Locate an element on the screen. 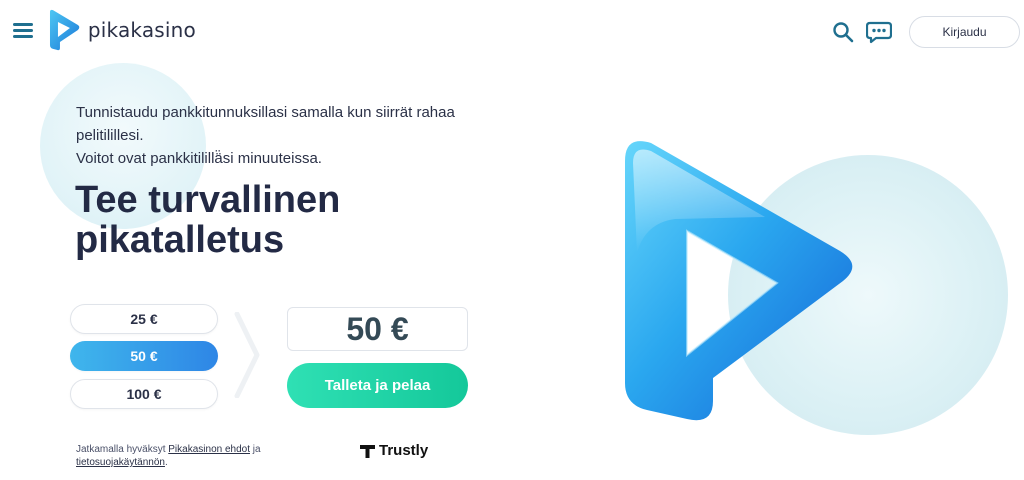 The width and height of the screenshot is (1024, 480). terms-middle: ja is located at coordinates (256, 449).